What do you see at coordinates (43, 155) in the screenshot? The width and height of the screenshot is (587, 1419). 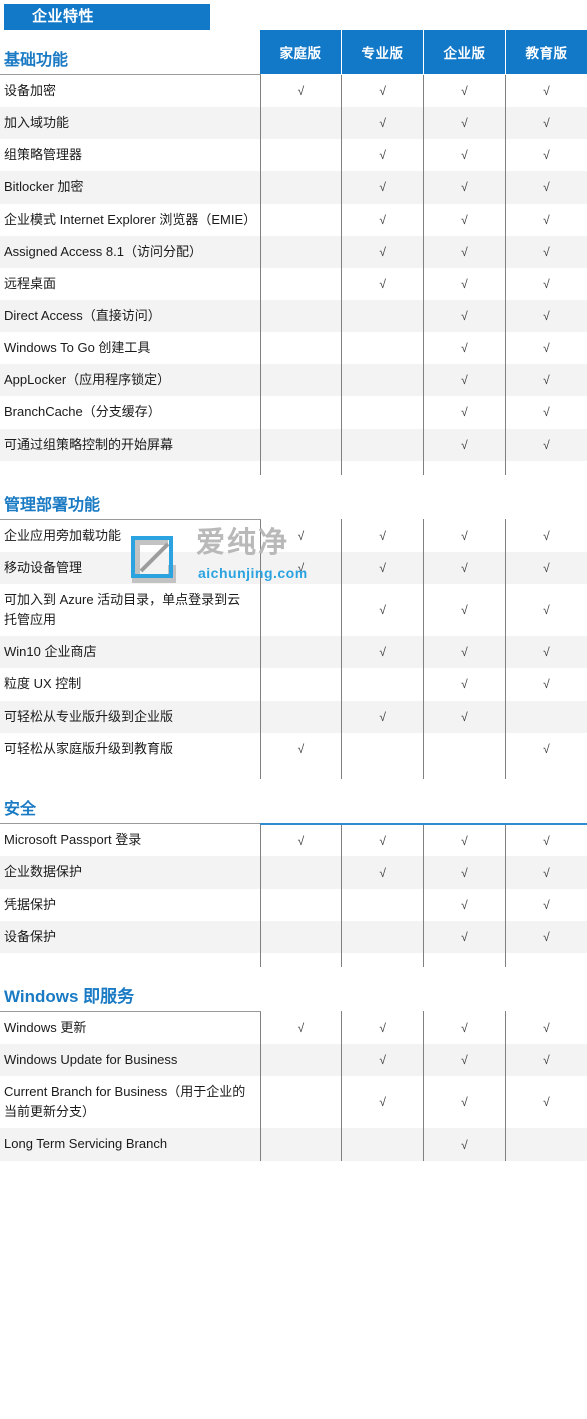 I see `feature-label: 组策略管理器` at bounding box center [43, 155].